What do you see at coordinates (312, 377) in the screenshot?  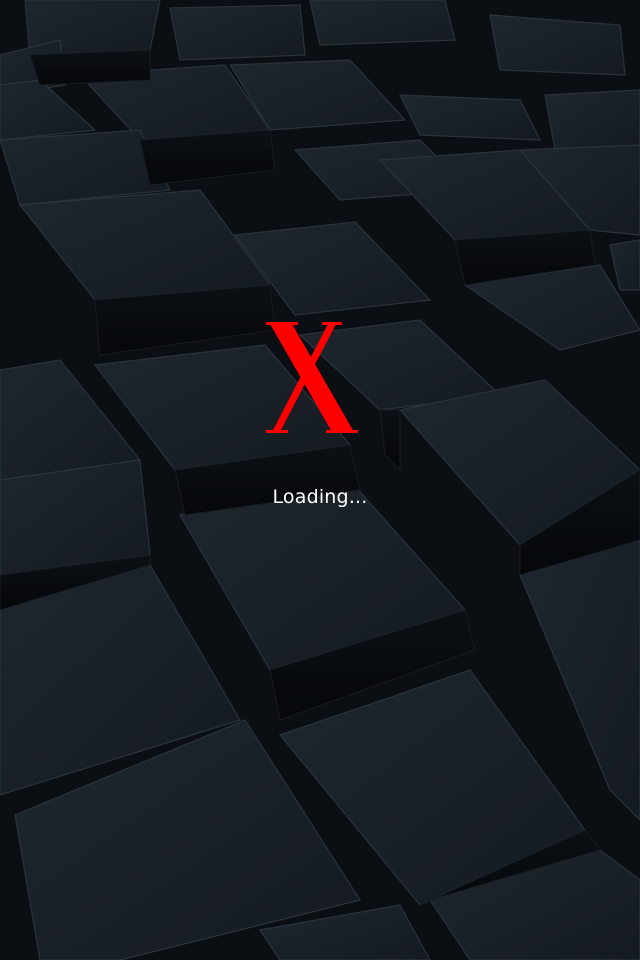 I see `red-x-logo-icon` at bounding box center [312, 377].